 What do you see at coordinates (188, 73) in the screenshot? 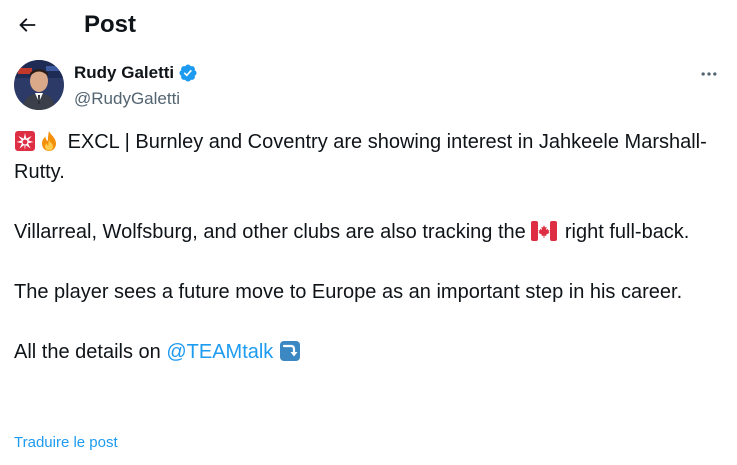
I see `verified-badge-icon` at bounding box center [188, 73].